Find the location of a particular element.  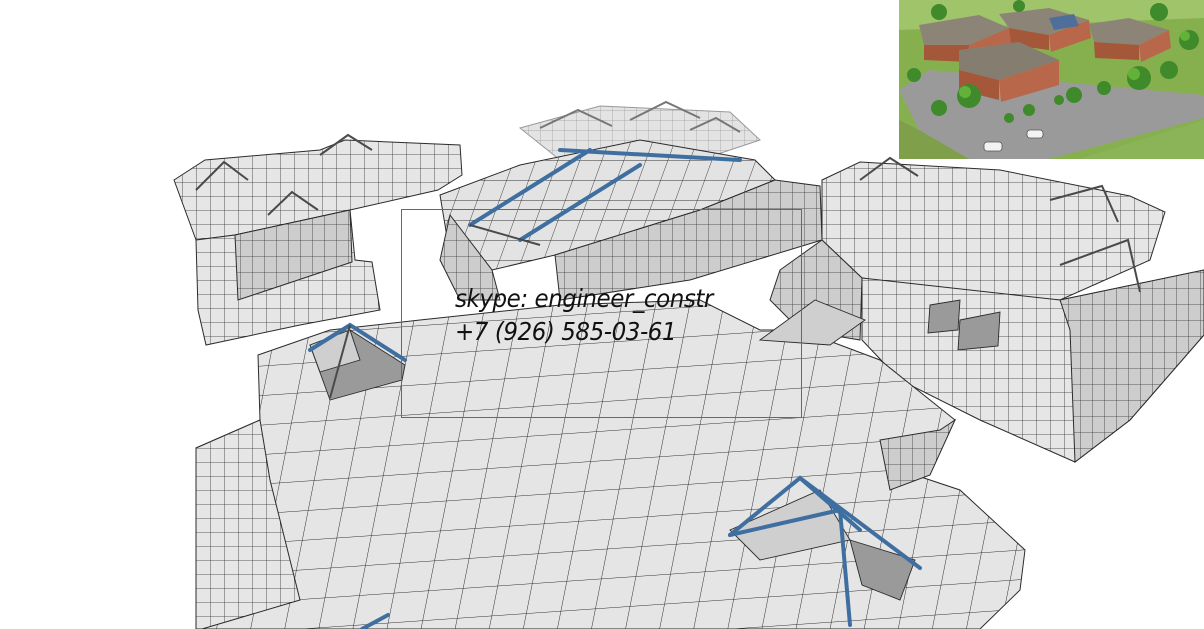

building-render-thumbnail is located at coordinates (1051, 79).